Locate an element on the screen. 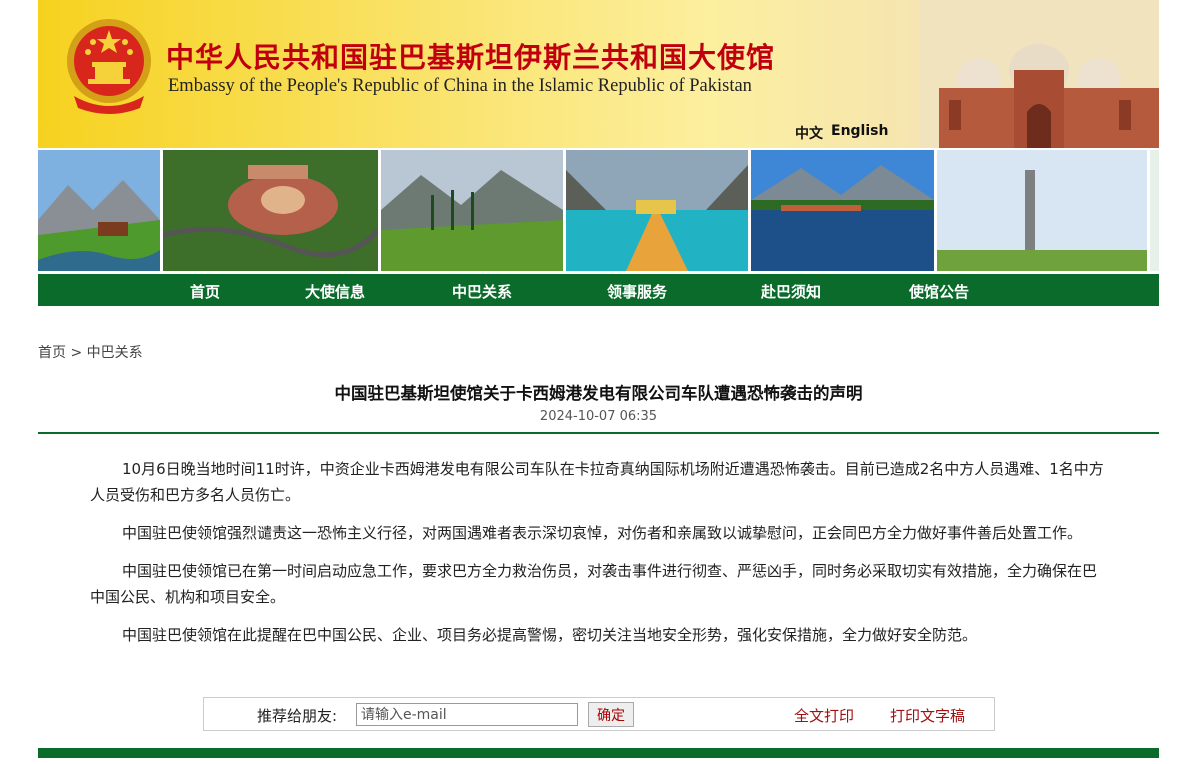 This screenshot has height=764, width=1200. title-divider is located at coordinates (598, 433).